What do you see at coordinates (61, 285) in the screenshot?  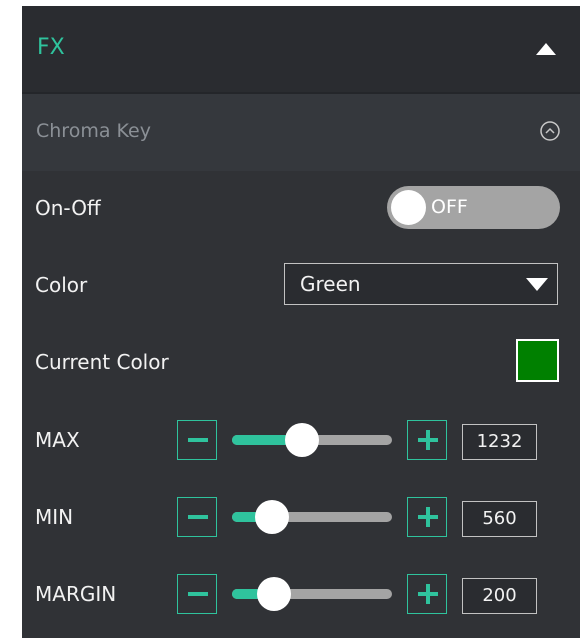 I see `color-label: Color` at bounding box center [61, 285].